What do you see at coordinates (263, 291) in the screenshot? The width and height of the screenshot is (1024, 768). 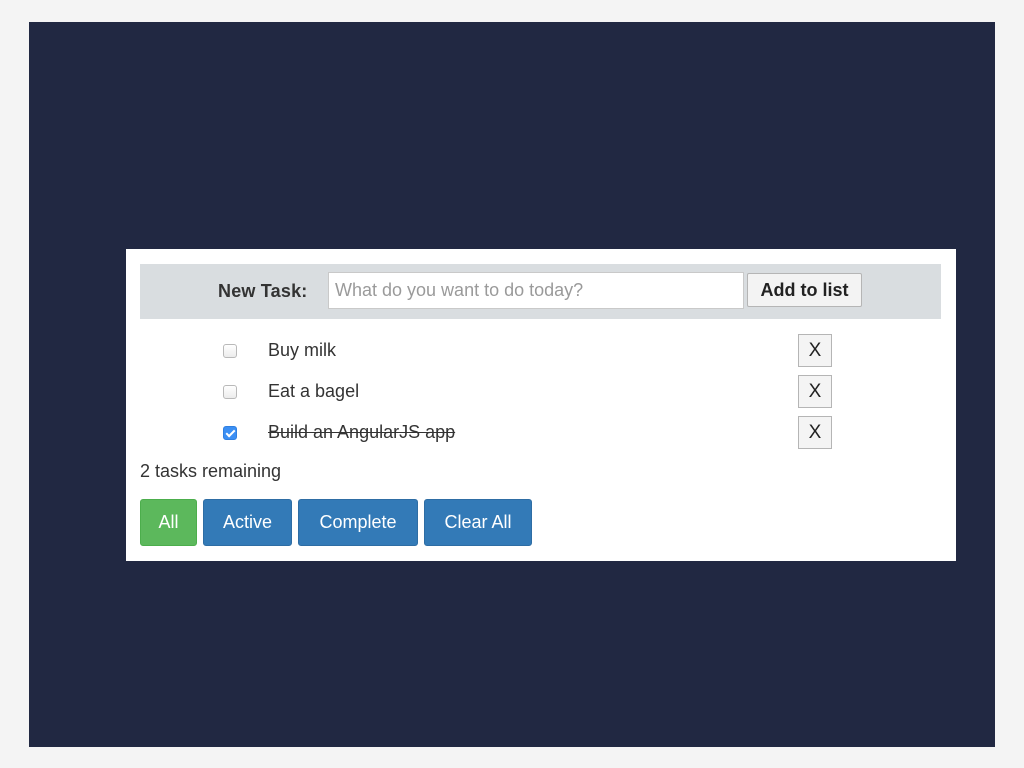 I see `new-task-label: New Task:` at bounding box center [263, 291].